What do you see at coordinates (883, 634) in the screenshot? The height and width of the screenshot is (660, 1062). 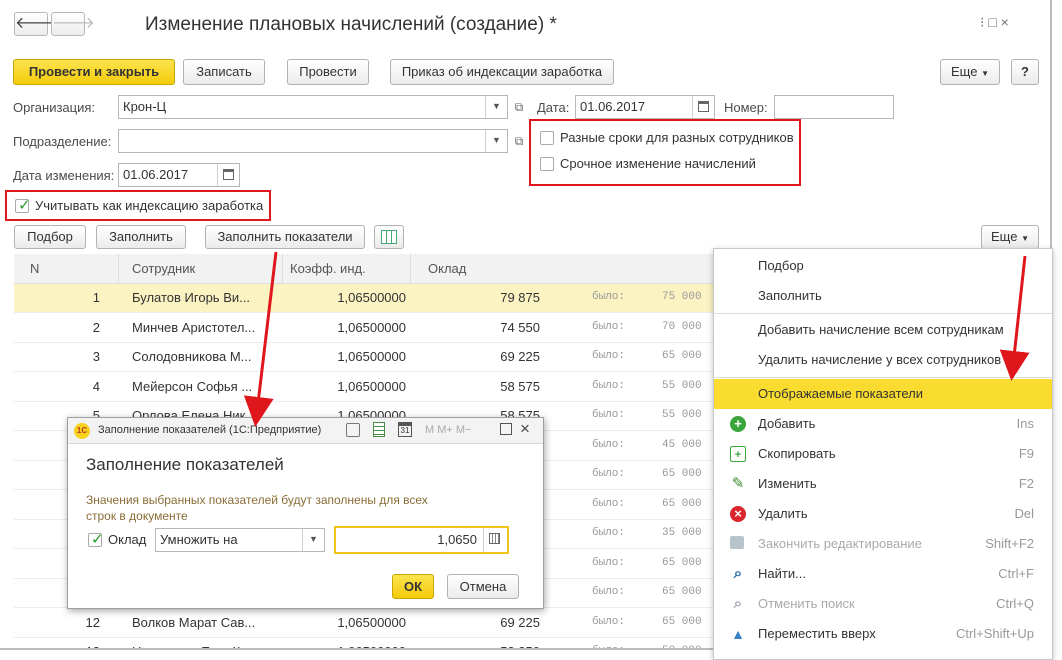 I see `menu-item-move-up: ▲ Переместить вверх Ctrl+Shift+Up` at bounding box center [883, 634].